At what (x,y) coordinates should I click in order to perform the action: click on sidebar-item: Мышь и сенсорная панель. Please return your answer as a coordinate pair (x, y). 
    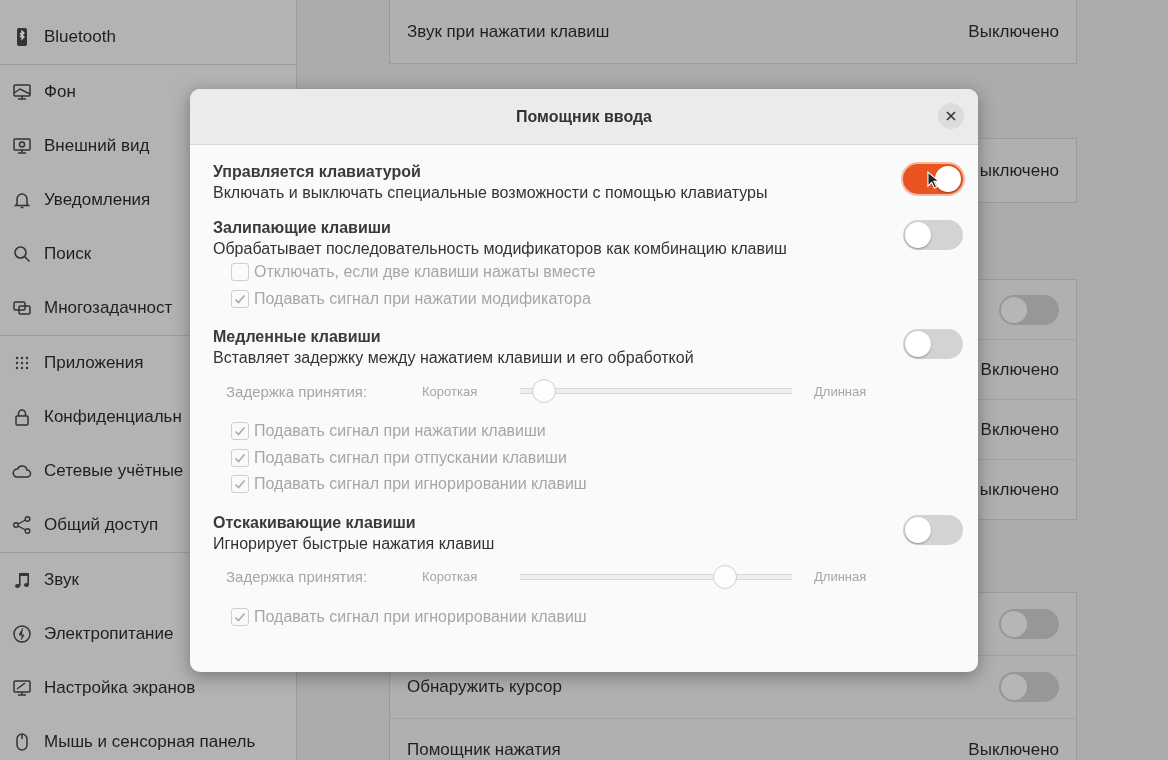
    Looking at the image, I should click on (148, 737).